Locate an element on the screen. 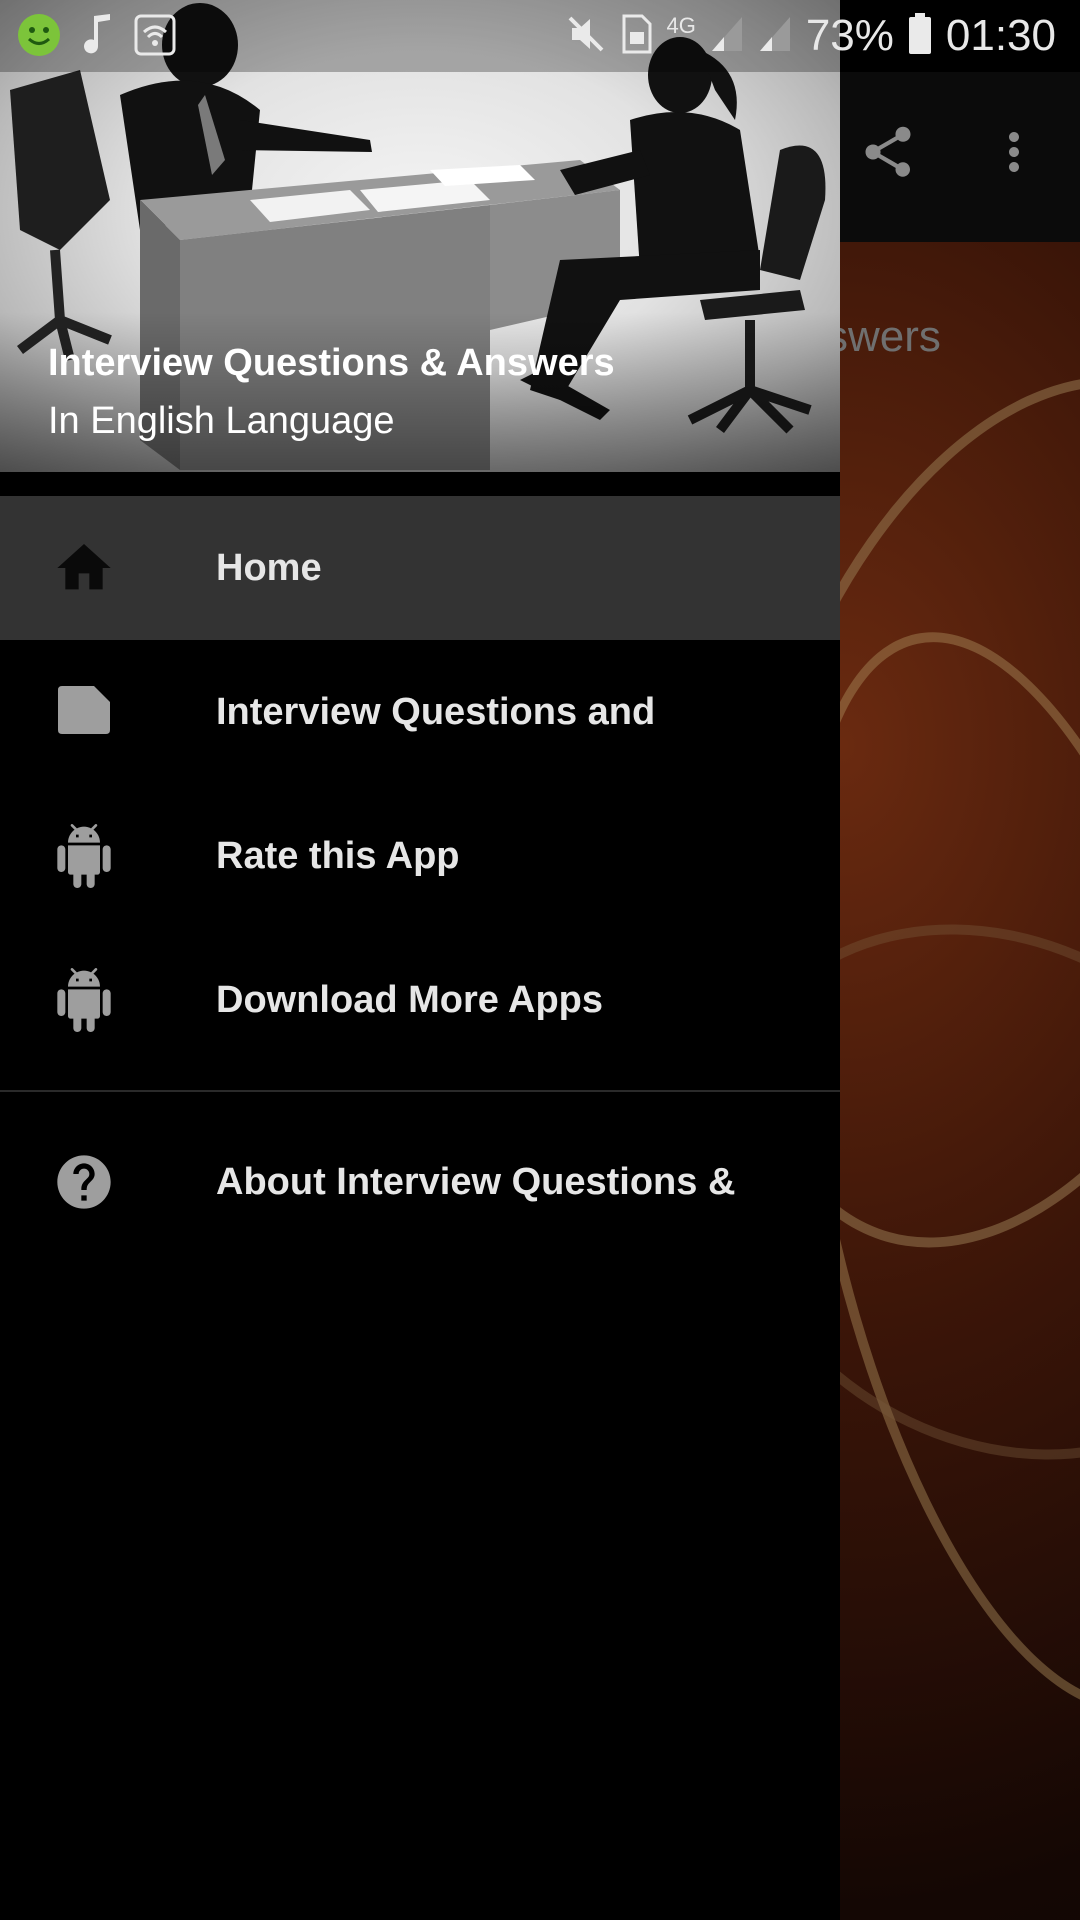 The image size is (1080, 1920). smiley-app-icon is located at coordinates (39, 37).